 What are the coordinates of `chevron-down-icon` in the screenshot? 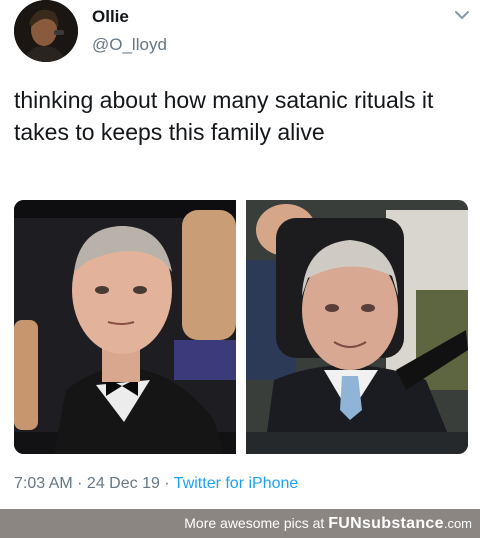 It's located at (462, 15).